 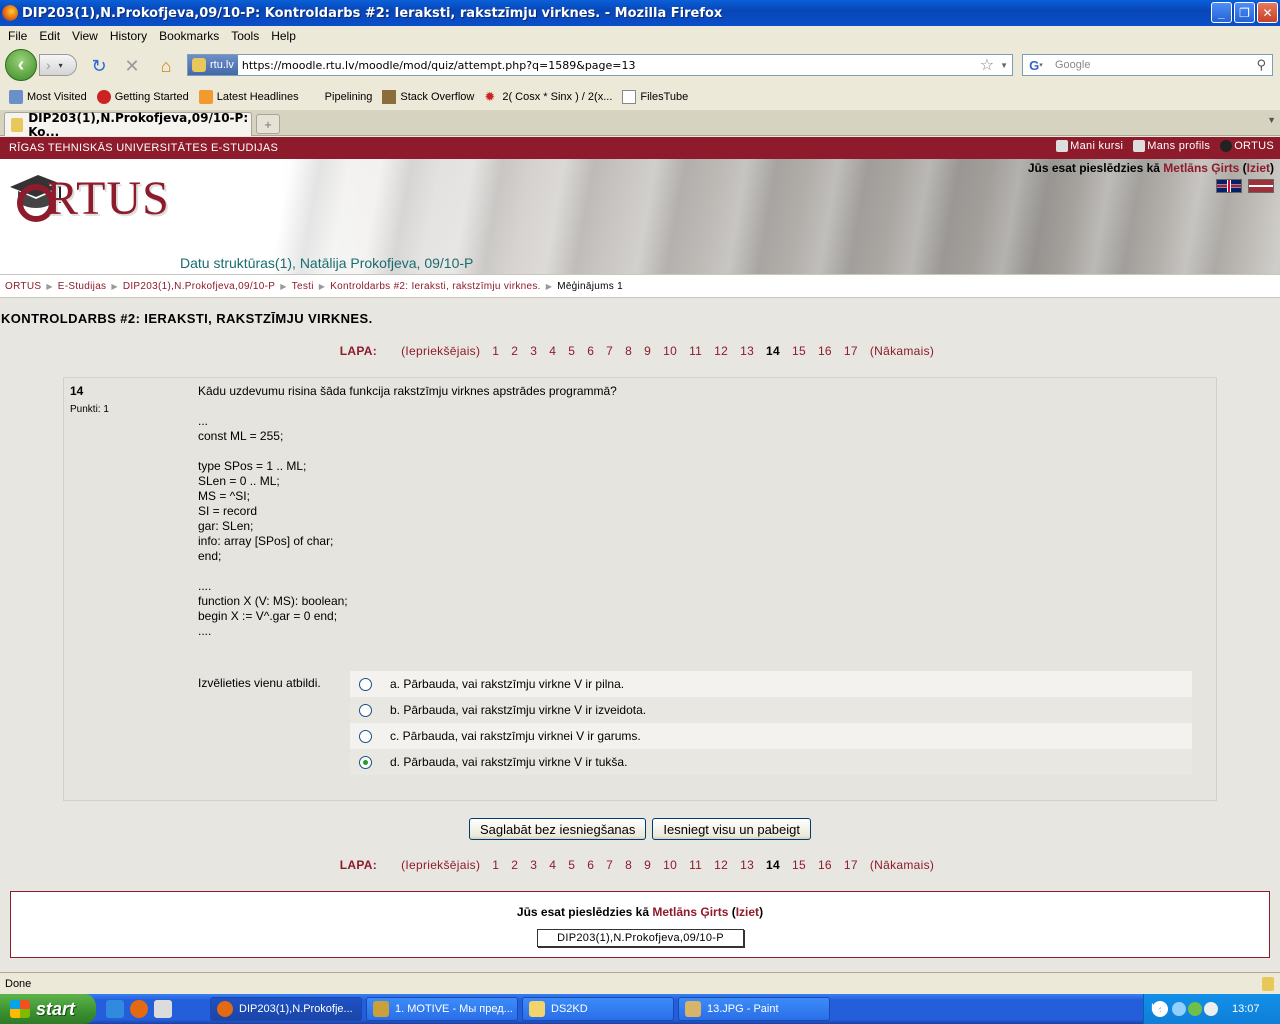 I want to click on skype-icon, so click(x=1211, y=1009).